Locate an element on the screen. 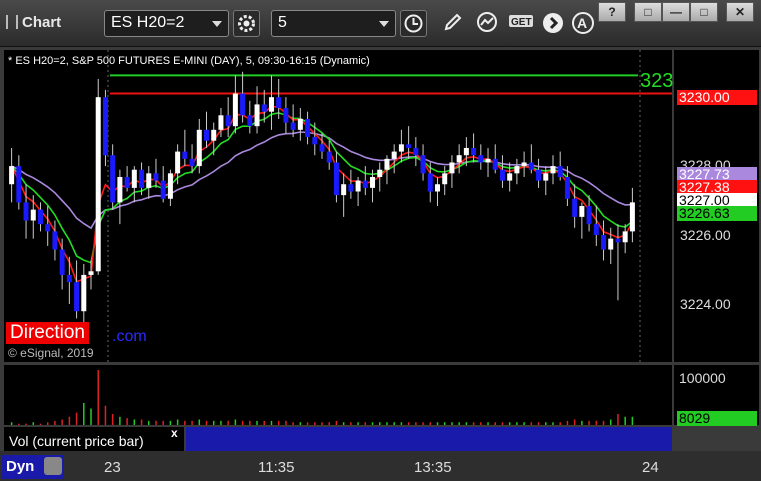 This screenshot has height=481, width=761. clock-icon is located at coordinates (413, 23).